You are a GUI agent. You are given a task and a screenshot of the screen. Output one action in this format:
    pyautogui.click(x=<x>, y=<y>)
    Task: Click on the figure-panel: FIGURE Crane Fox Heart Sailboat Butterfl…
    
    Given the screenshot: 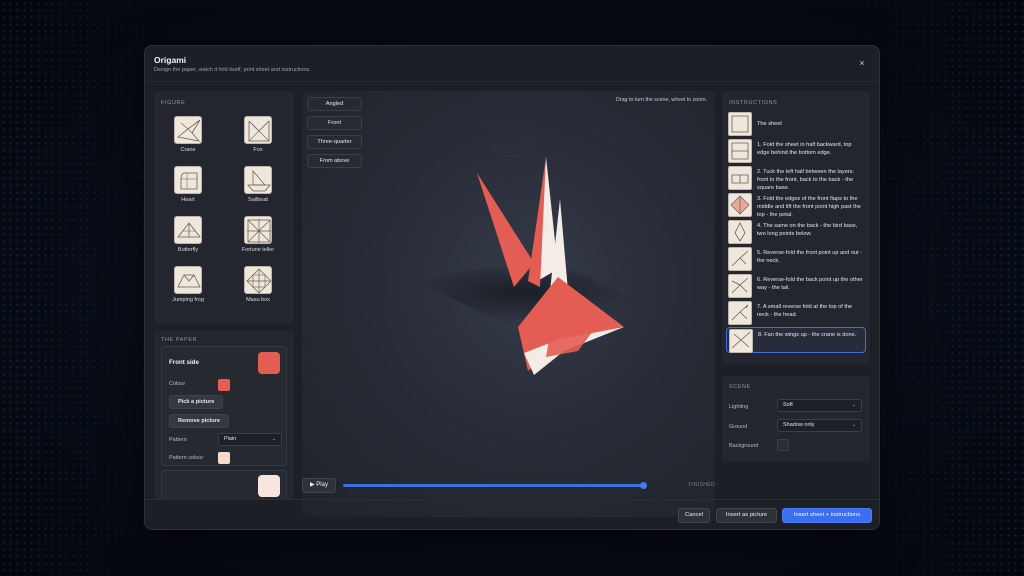 What is the action you would take?
    pyautogui.click(x=224, y=207)
    